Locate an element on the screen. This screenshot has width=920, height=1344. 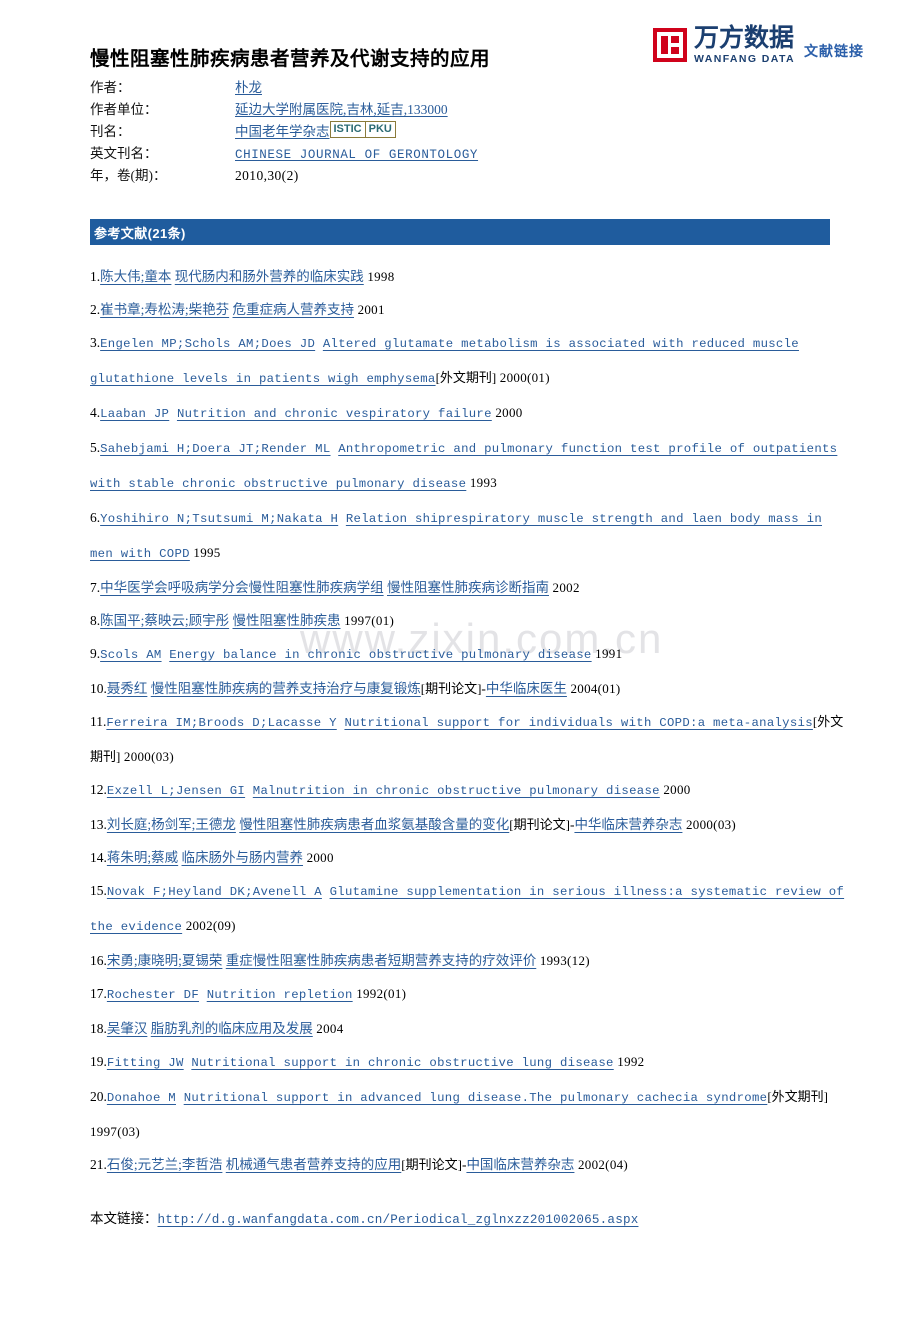
reference-text: 2001 is located at coordinates (369, 309).